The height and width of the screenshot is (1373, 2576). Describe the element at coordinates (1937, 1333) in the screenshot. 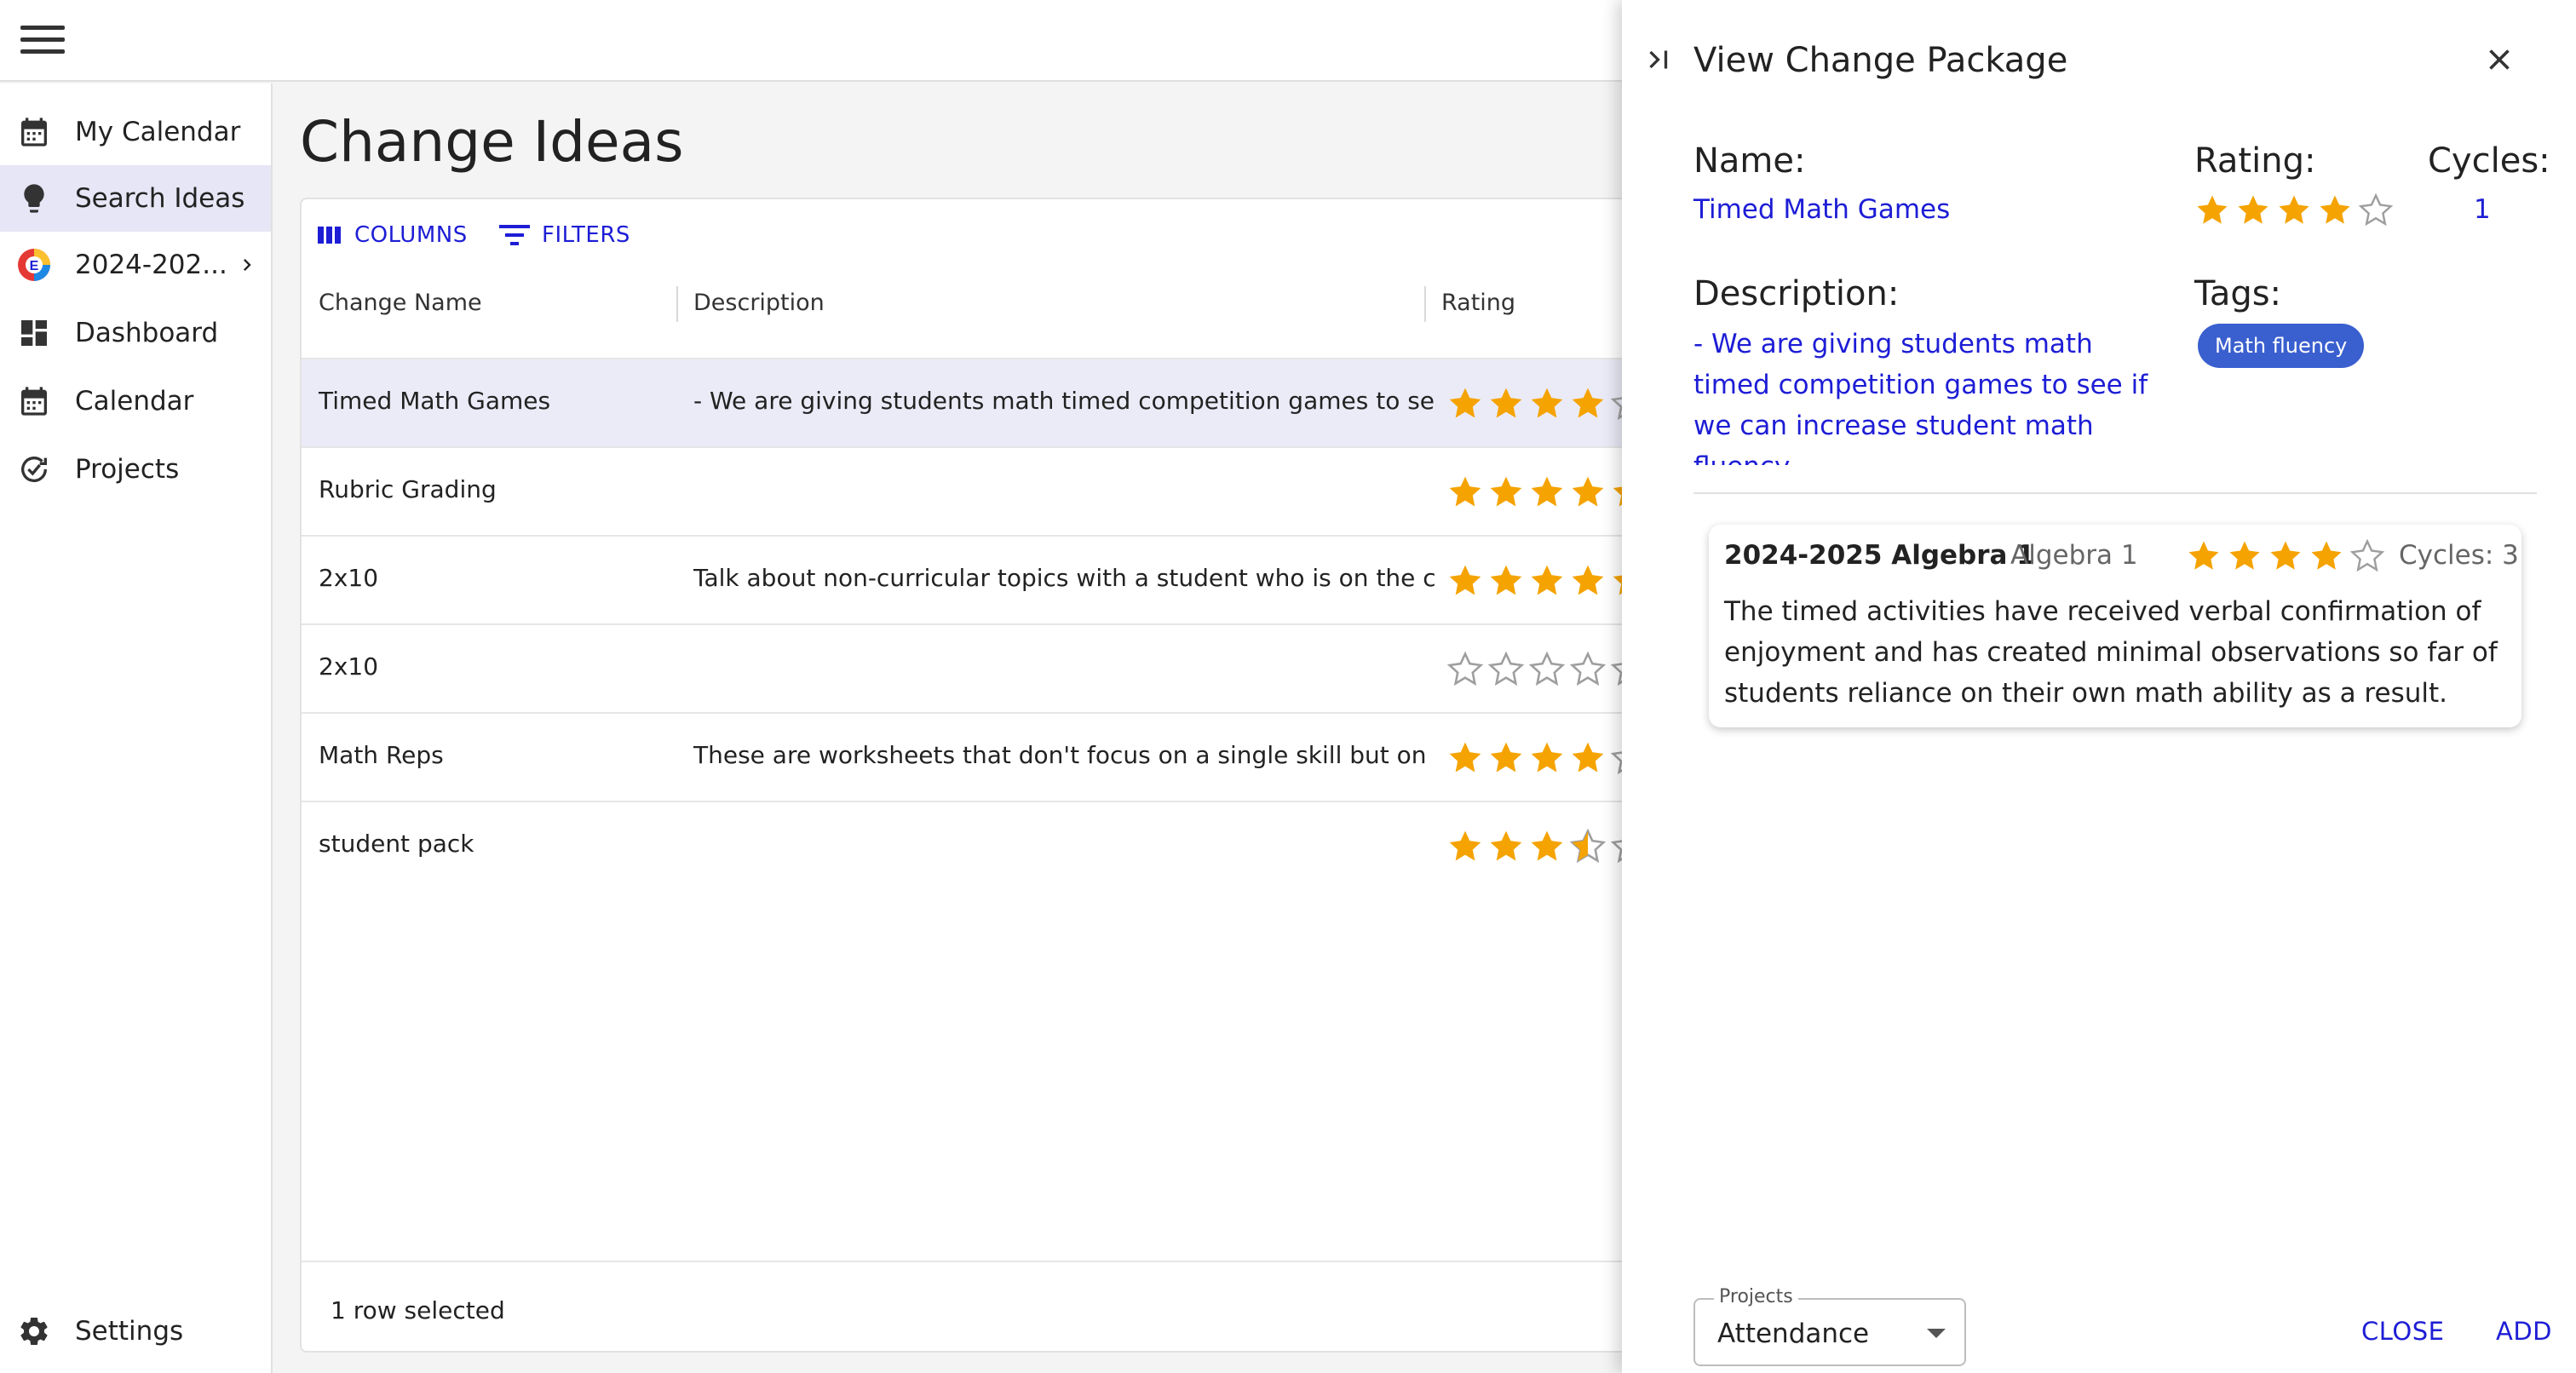

I see `dropdown-arrow-icon` at that location.